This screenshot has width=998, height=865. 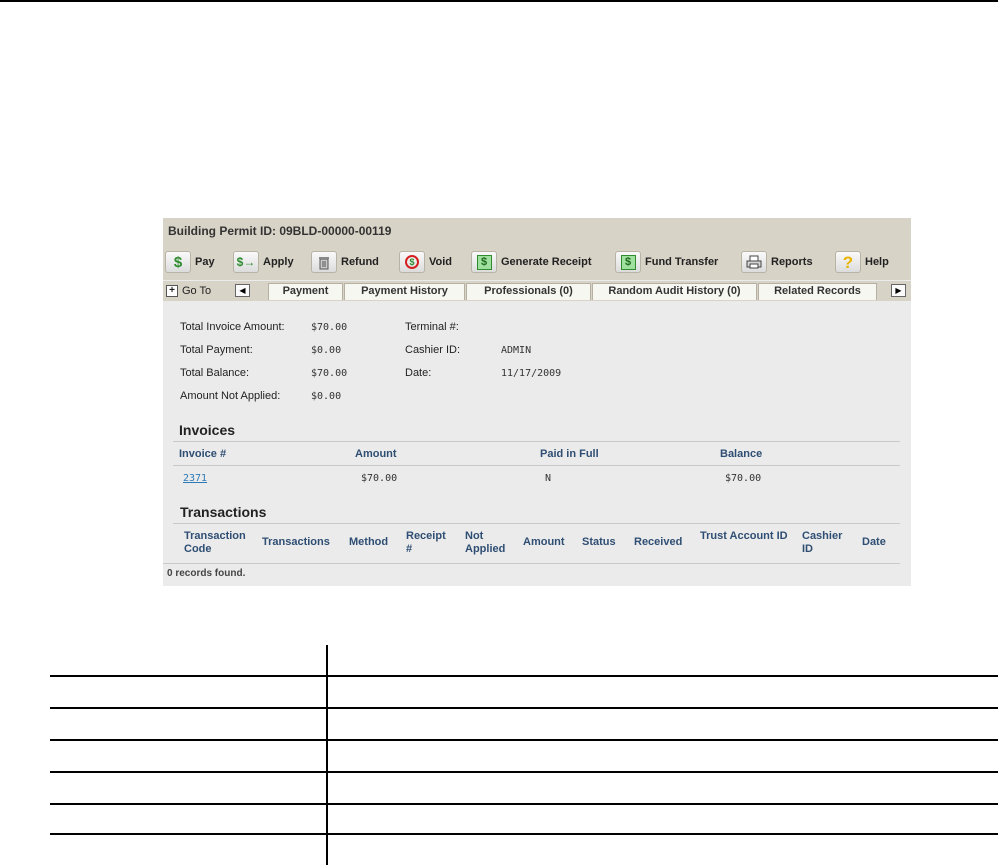 What do you see at coordinates (754, 262) in the screenshot?
I see `printer-icon` at bounding box center [754, 262].